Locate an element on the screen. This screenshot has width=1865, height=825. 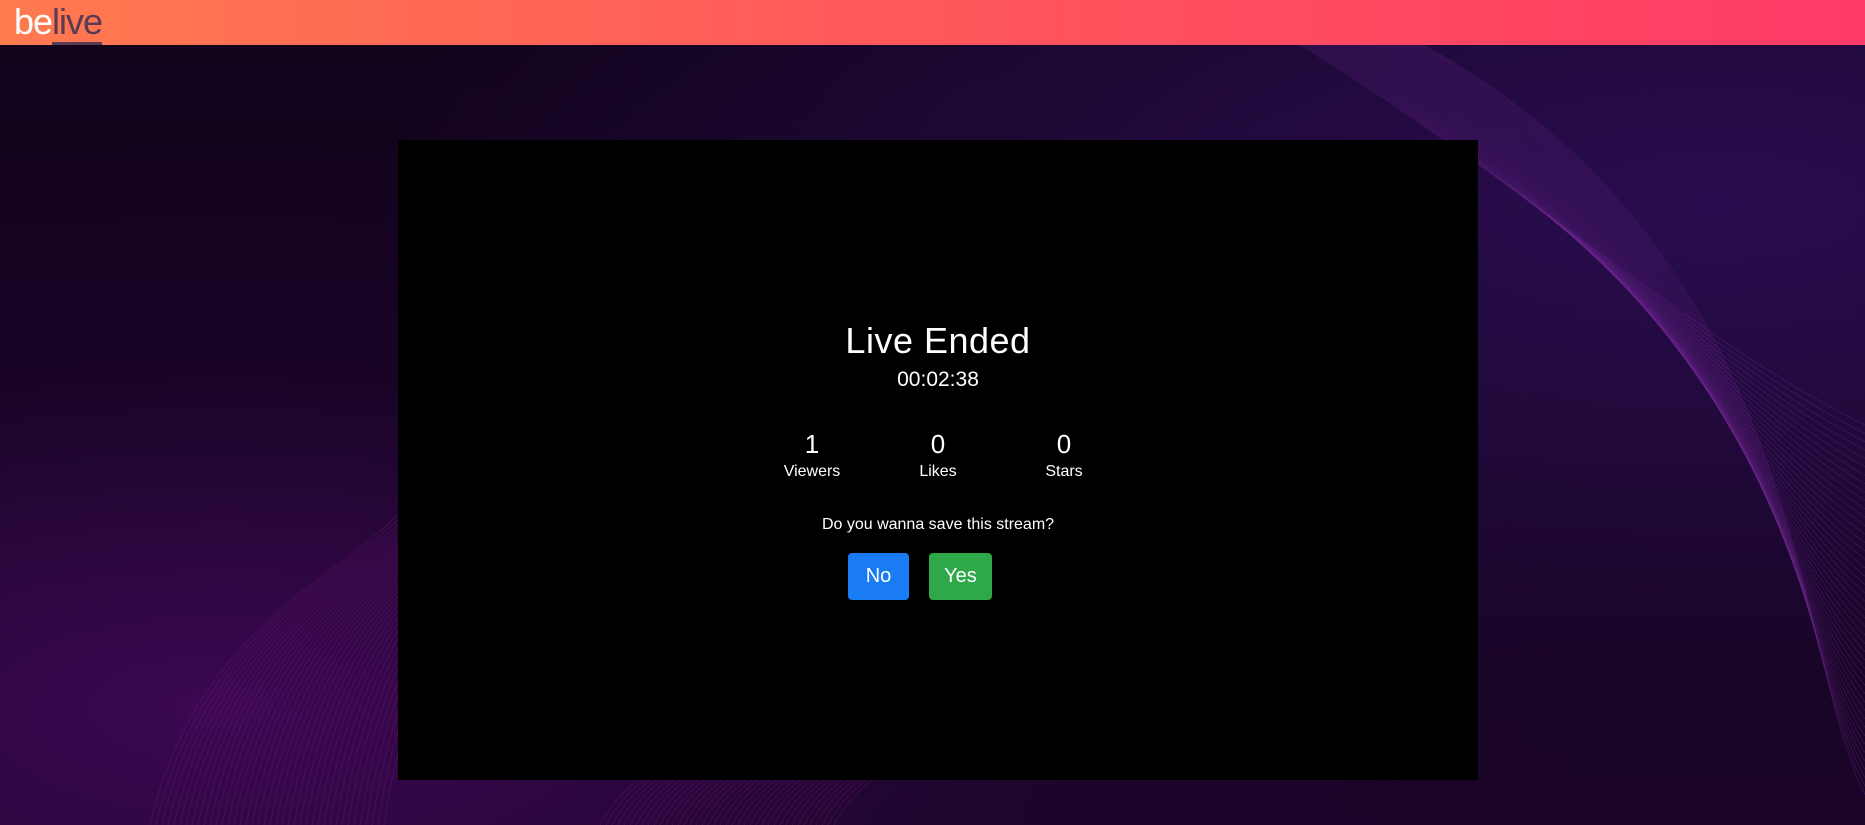
stars-count: 0 is located at coordinates (1064, 444).